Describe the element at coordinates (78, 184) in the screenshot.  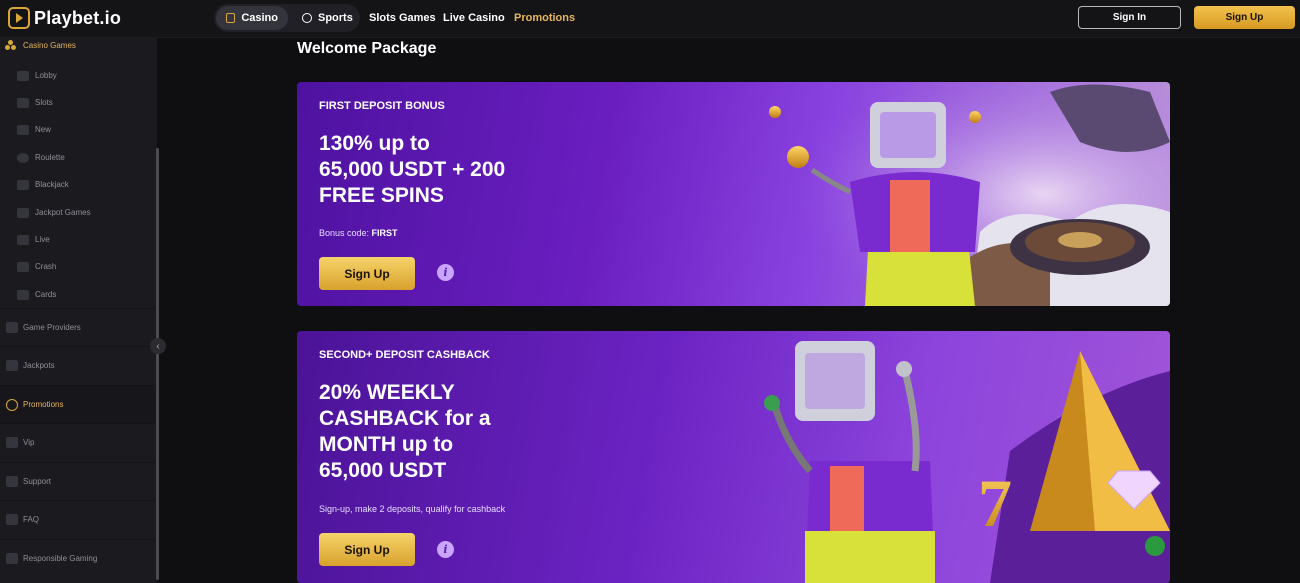
I see `sidebar-item-blackjack: Blackjack` at that location.